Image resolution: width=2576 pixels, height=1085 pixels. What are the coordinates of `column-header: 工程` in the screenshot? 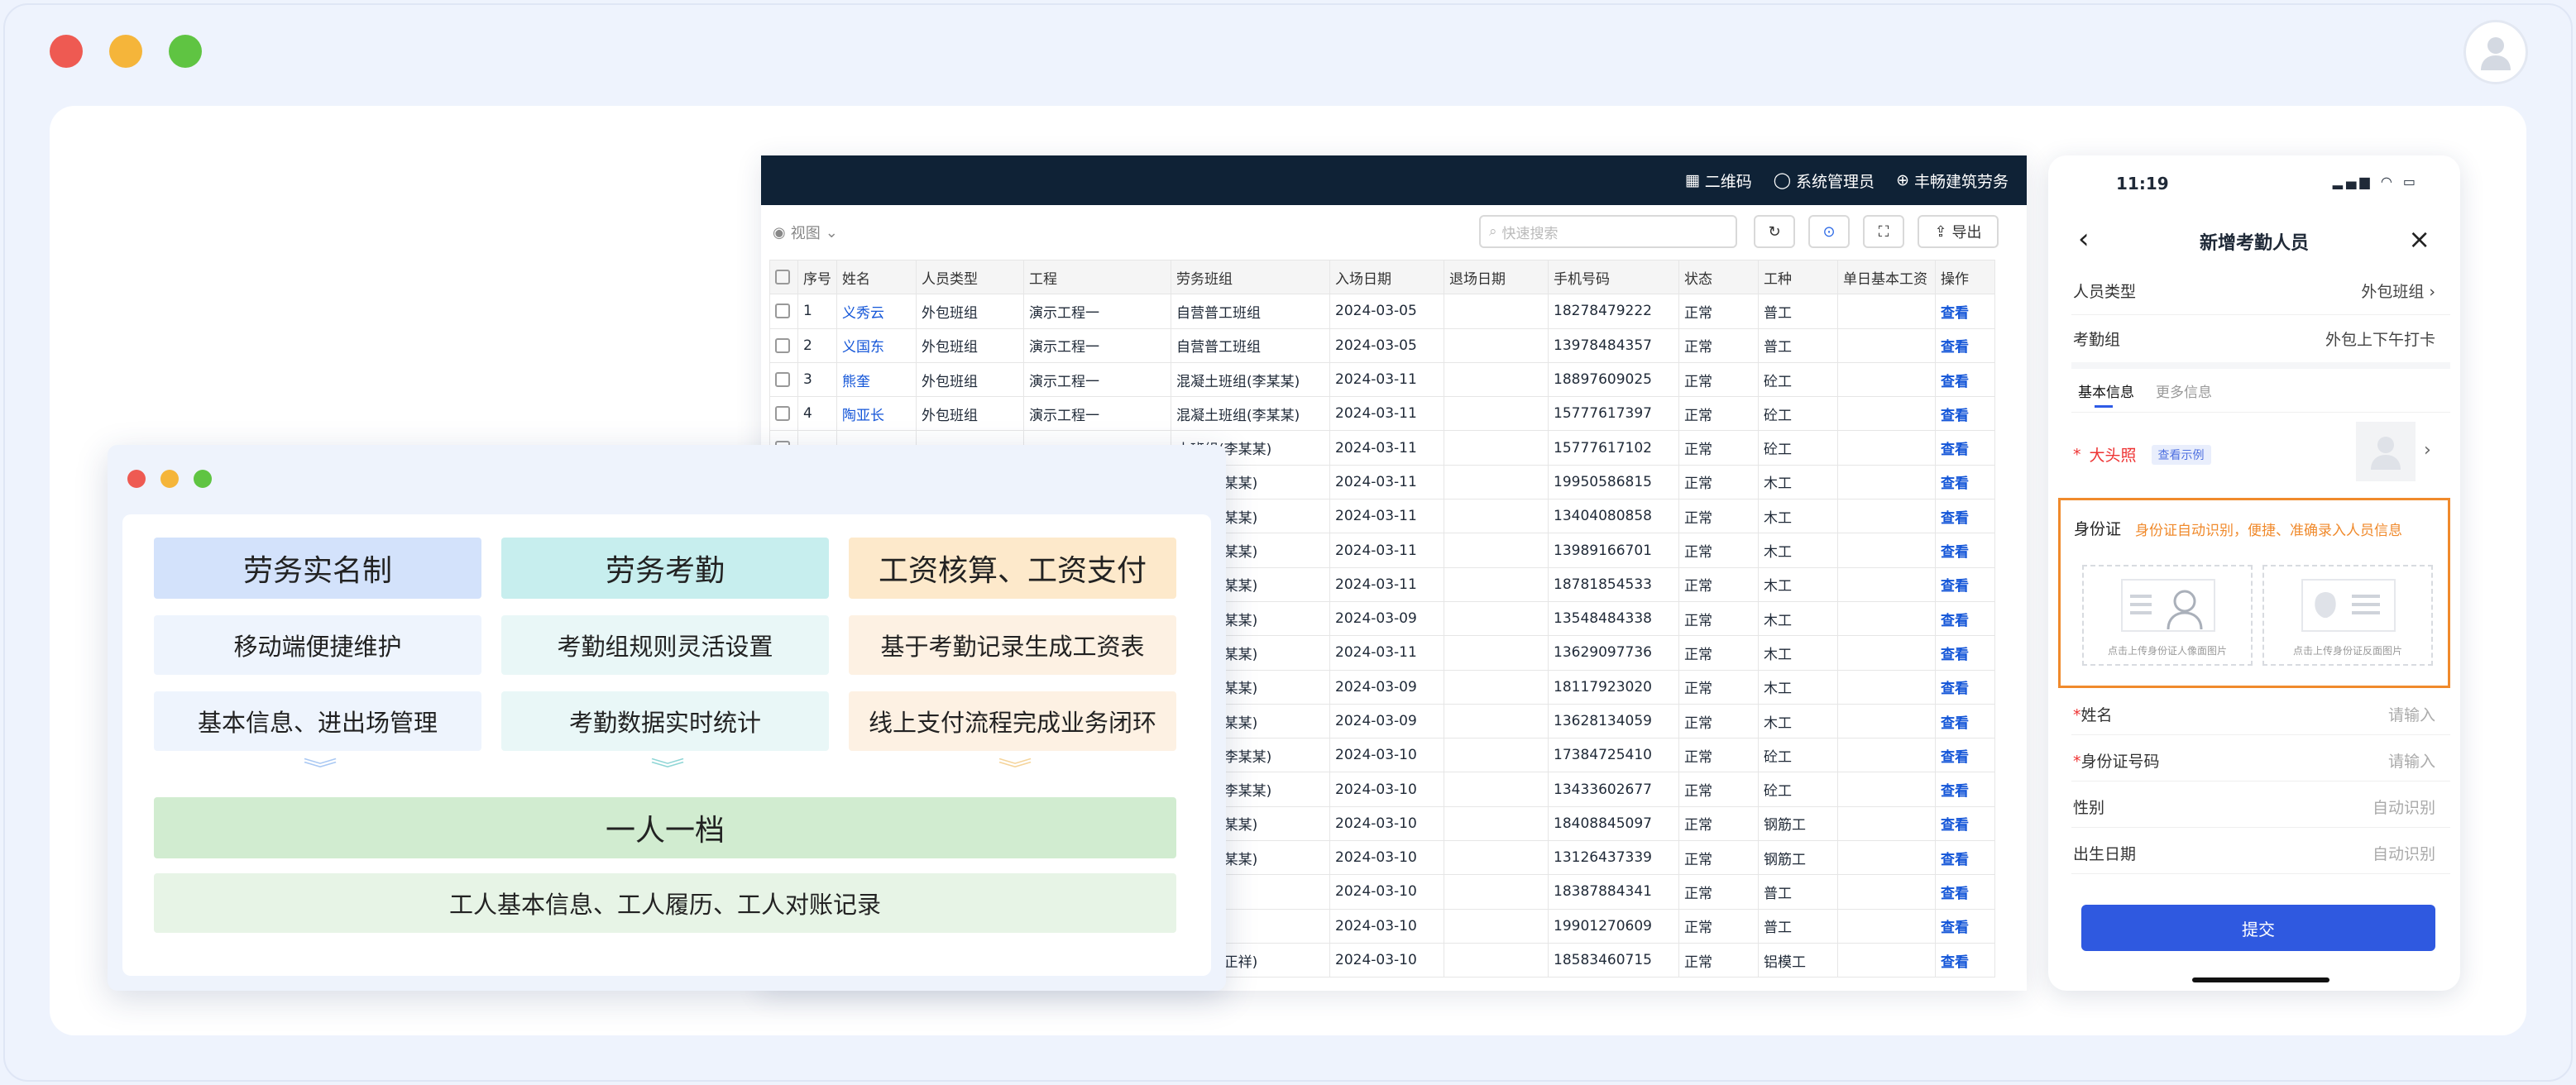 It's located at (1097, 277).